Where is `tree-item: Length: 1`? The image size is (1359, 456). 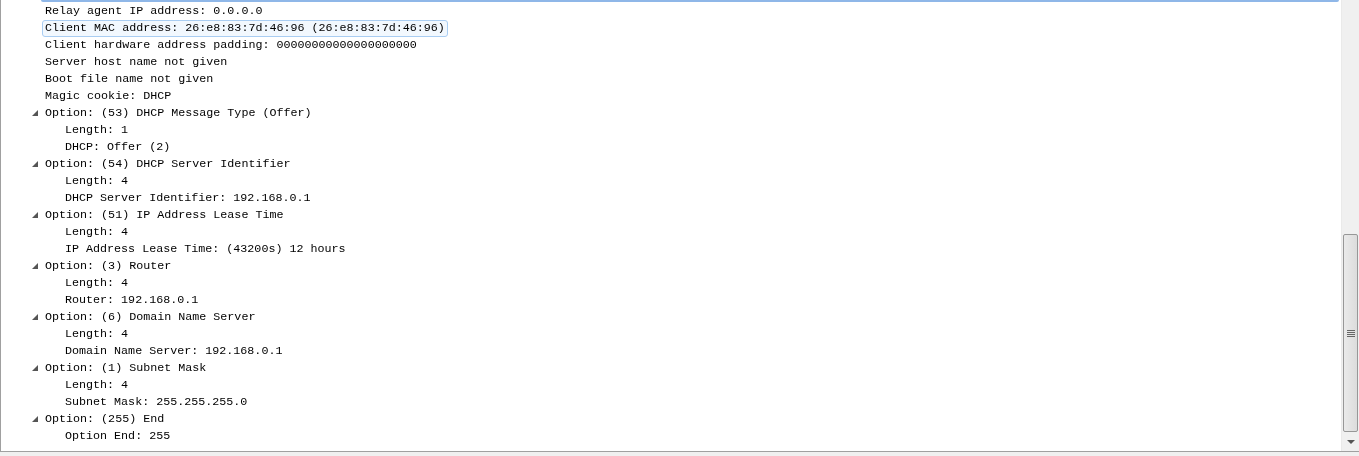 tree-item: Length: 1 is located at coordinates (97, 130).